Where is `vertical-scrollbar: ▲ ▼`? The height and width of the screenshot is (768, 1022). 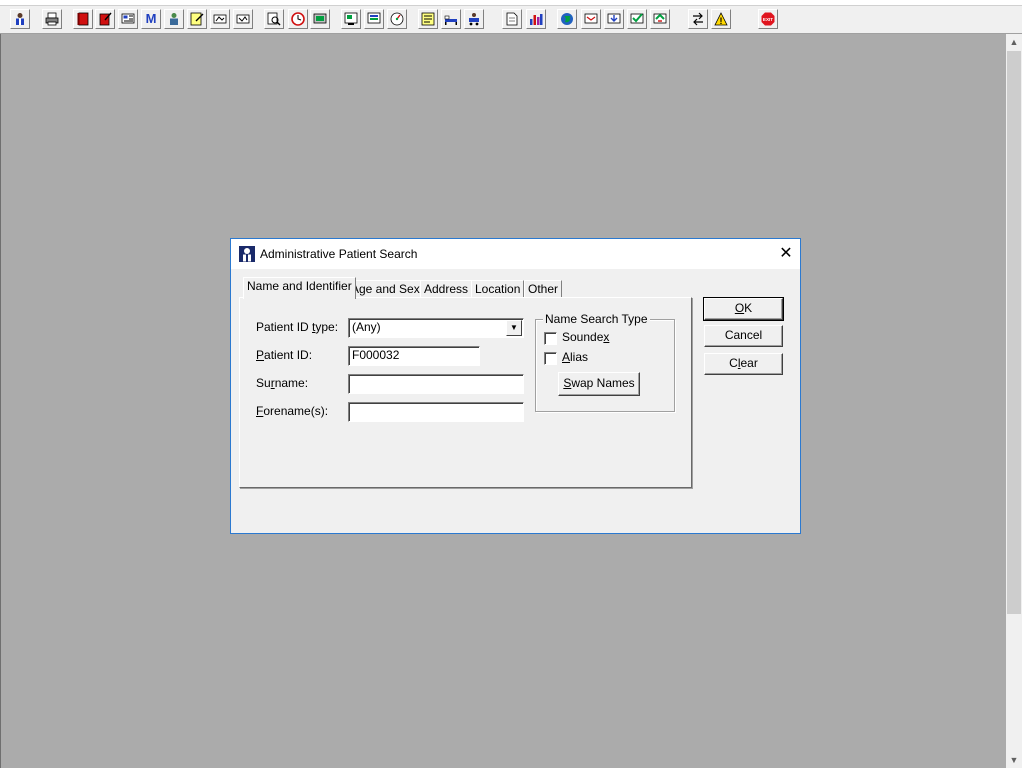
vertical-scrollbar: ▲ ▼ is located at coordinates (1014, 401).